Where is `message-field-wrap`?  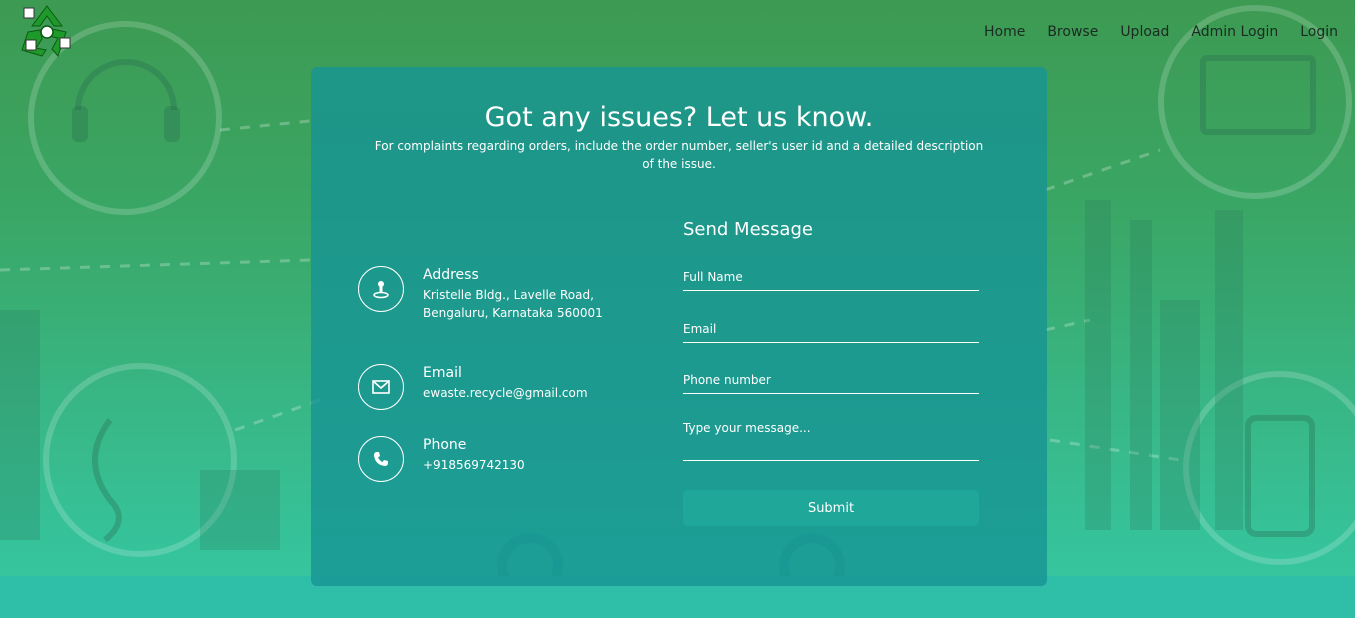 message-field-wrap is located at coordinates (831, 443).